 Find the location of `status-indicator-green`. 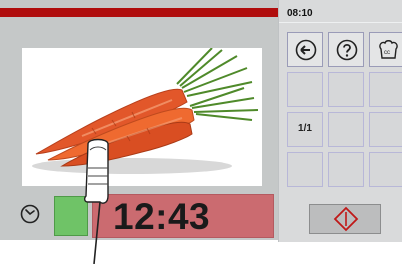

status-indicator-green is located at coordinates (71, 216).